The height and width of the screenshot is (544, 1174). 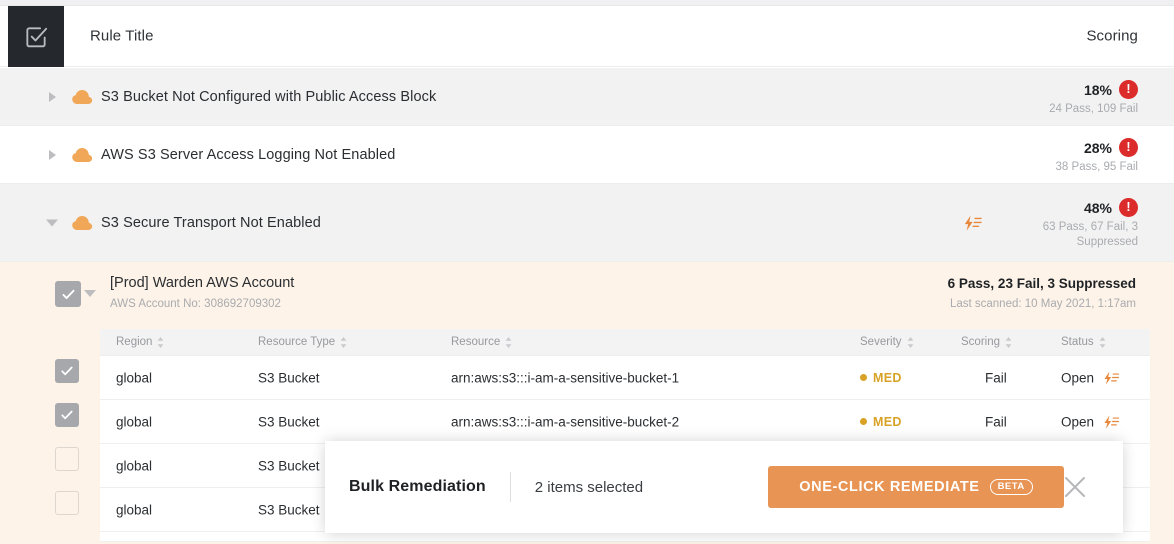 I want to click on selected-items-count: 2 items selected, so click(x=589, y=487).